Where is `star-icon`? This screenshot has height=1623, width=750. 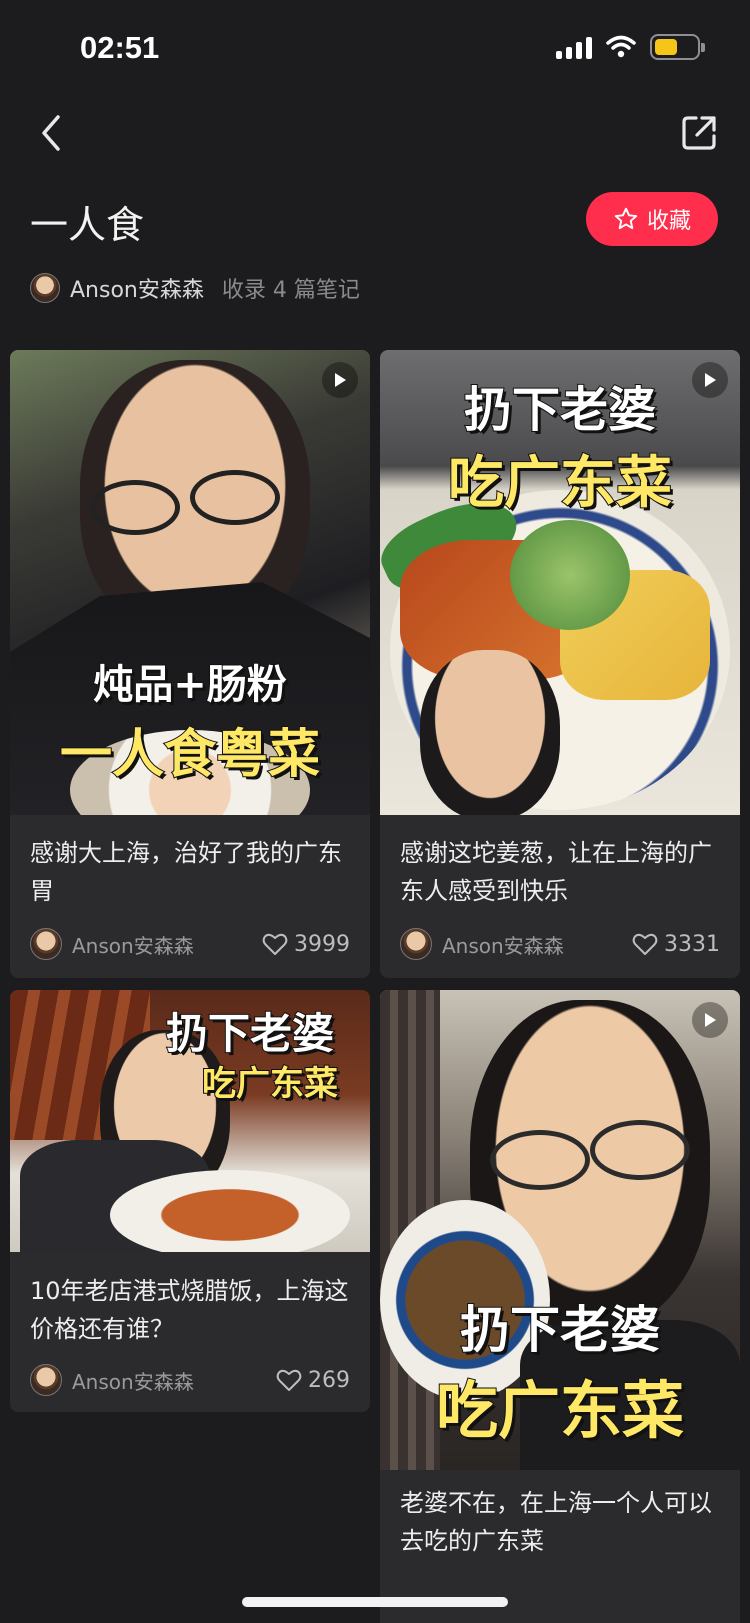 star-icon is located at coordinates (626, 218).